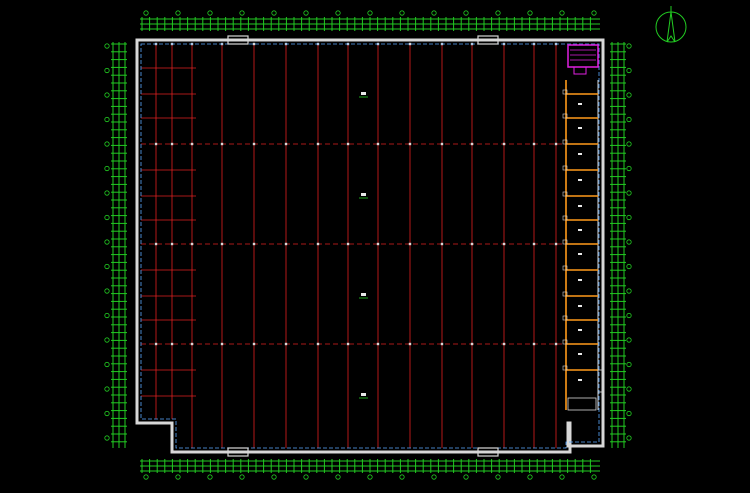 The image size is (750, 493). I want to click on north-arrow-icon, so click(671, 24).